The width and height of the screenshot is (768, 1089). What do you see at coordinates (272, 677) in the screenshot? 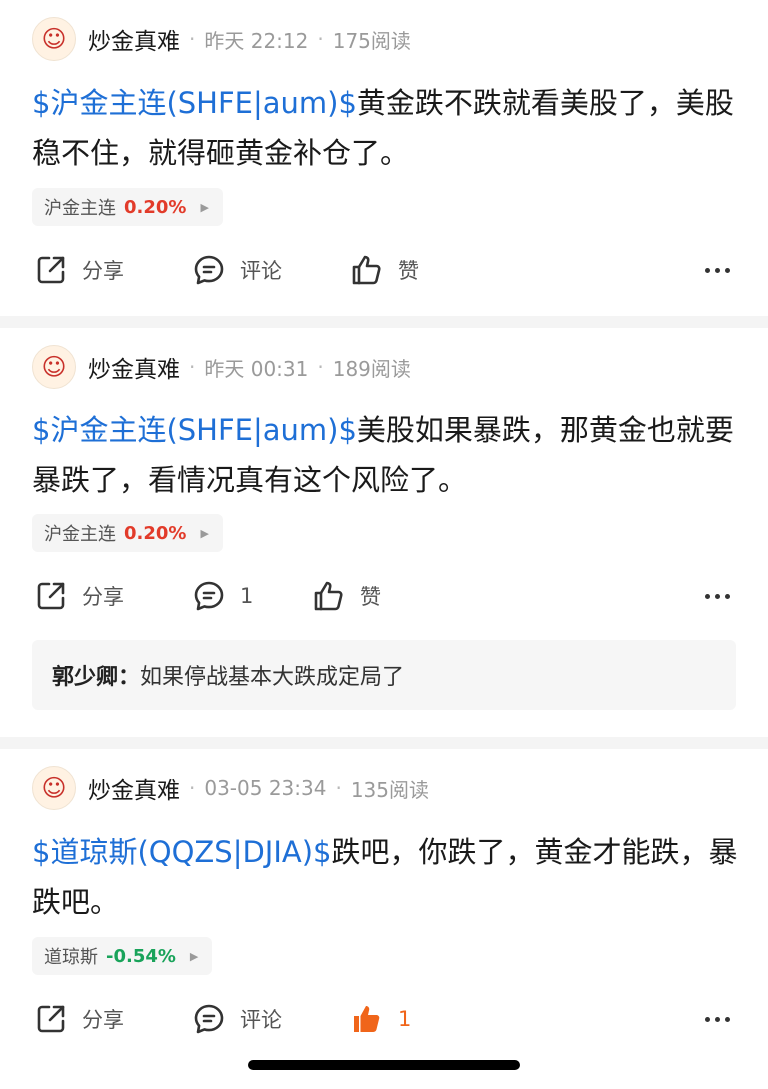
I see `comment-text: 如果停战基本大跌成定局了` at bounding box center [272, 677].